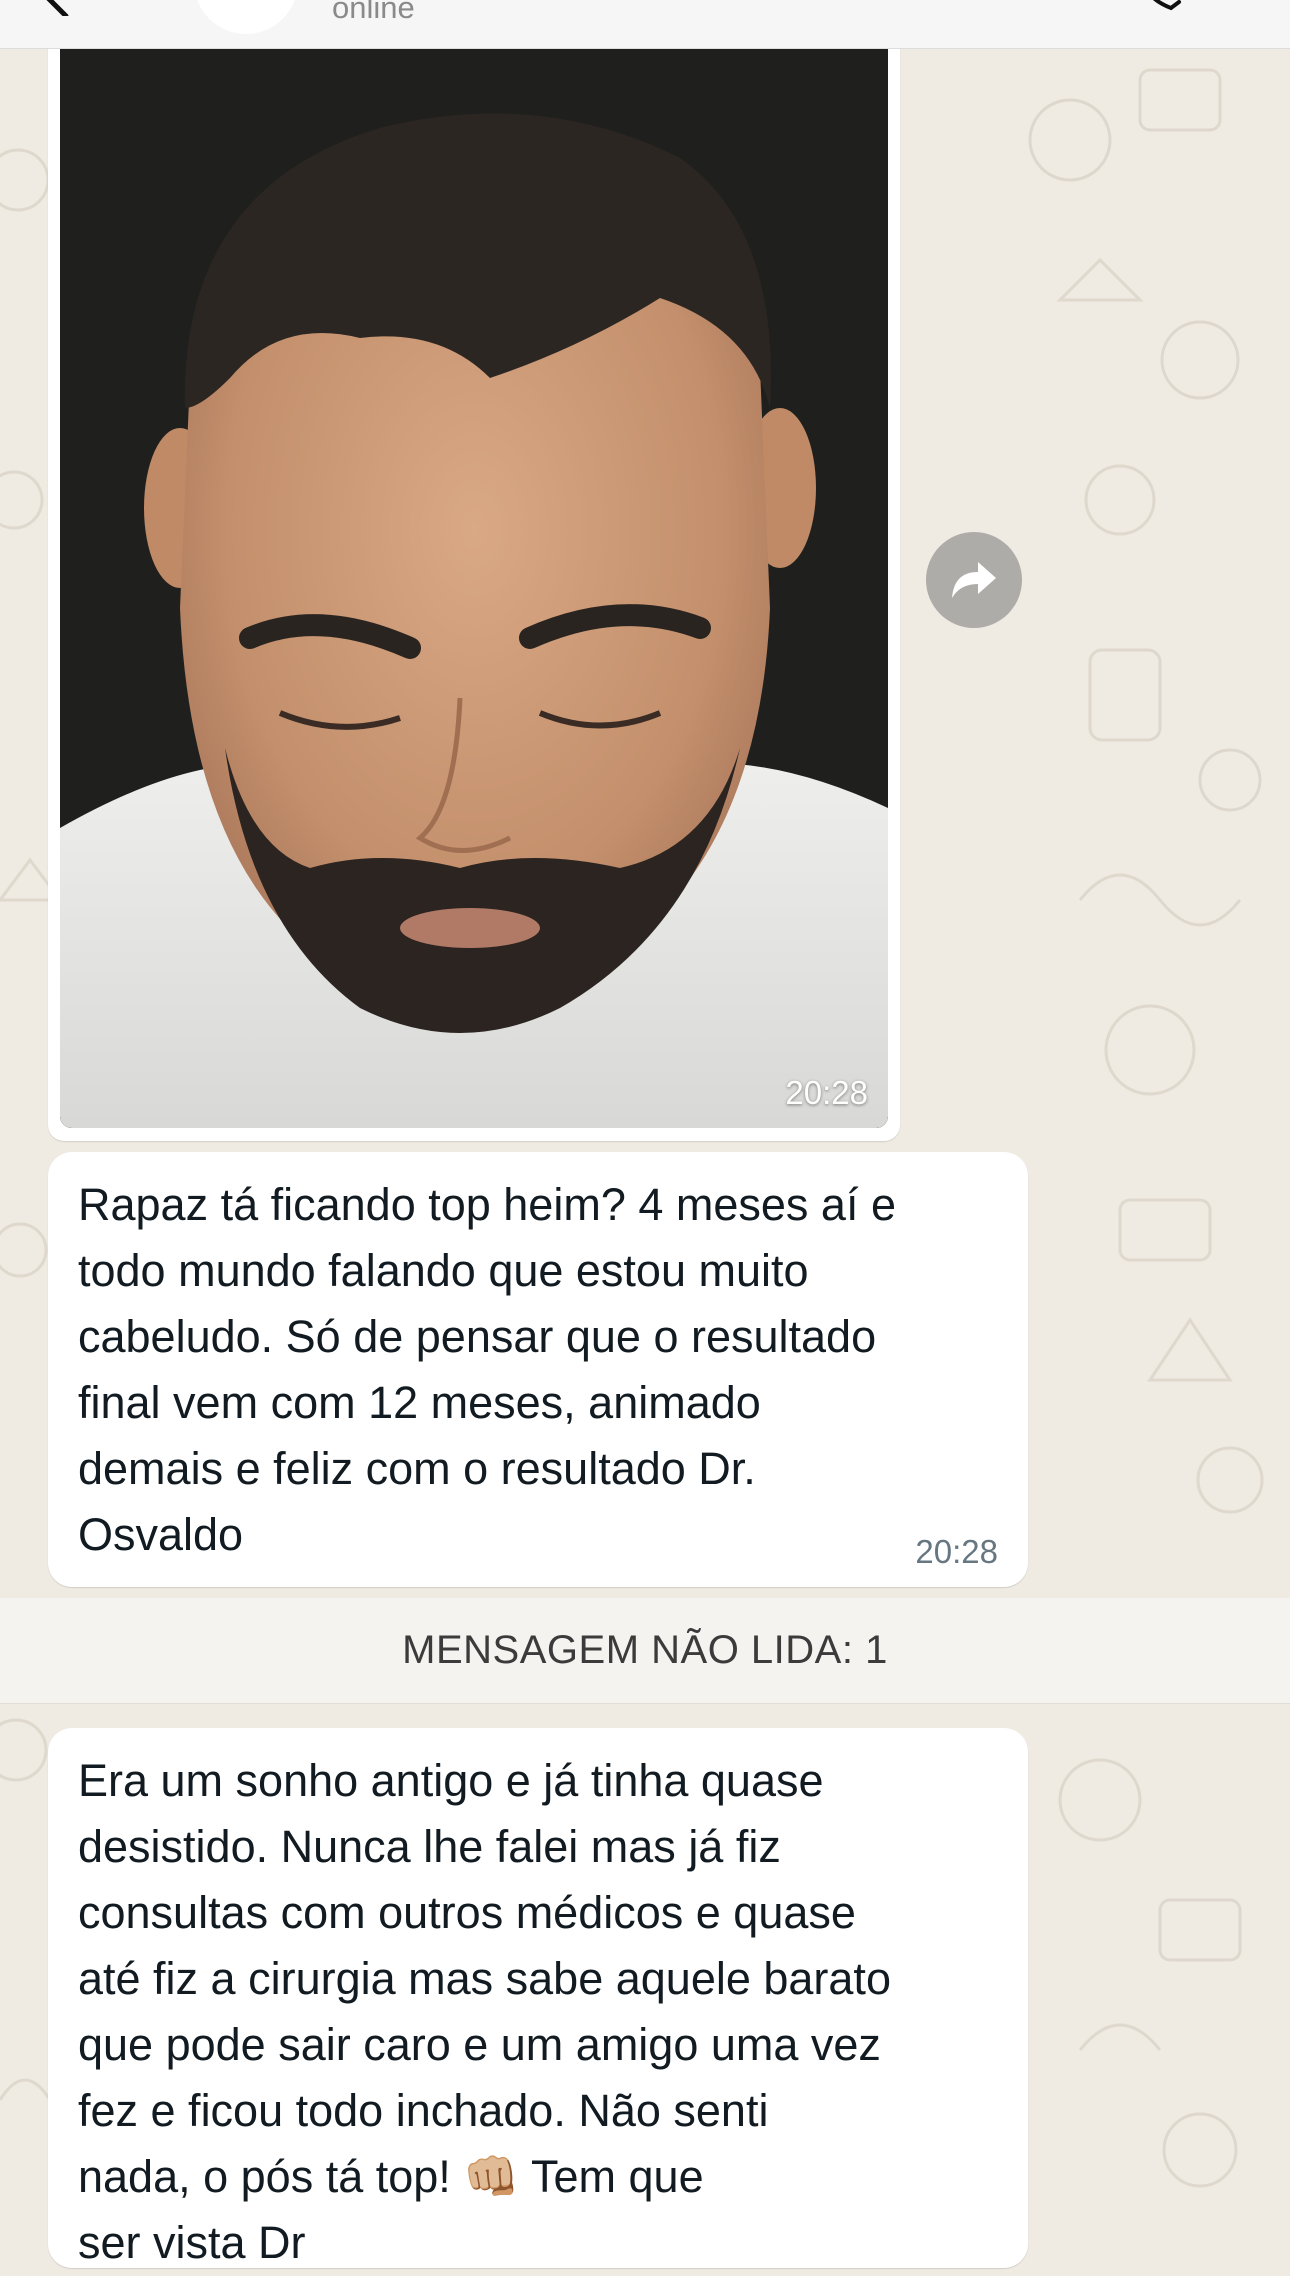  What do you see at coordinates (956, 1551) in the screenshot?
I see `message-timestamp: 20:28` at bounding box center [956, 1551].